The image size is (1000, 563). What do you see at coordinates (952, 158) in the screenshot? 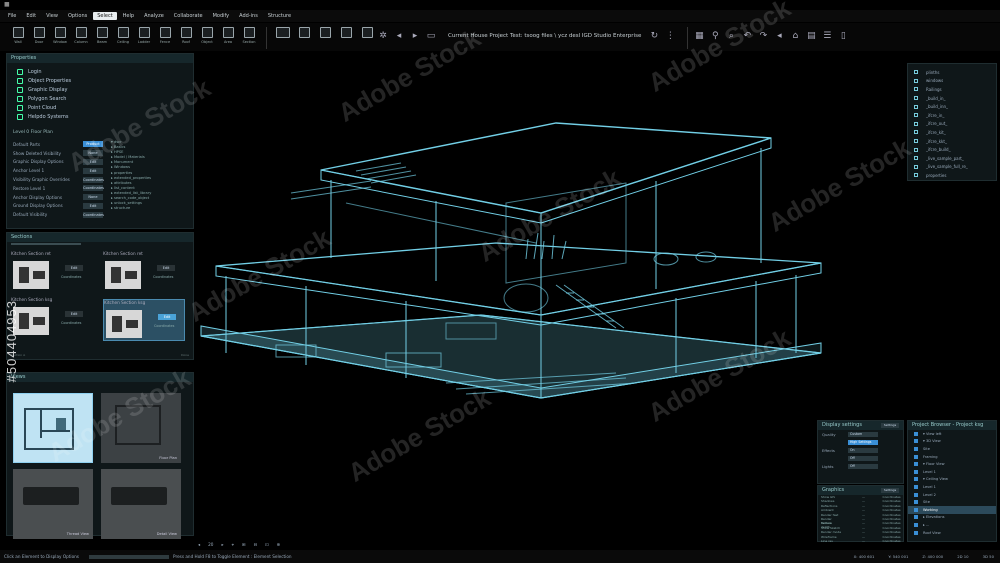
I see `layer-item: _live_sample_part_` at bounding box center [952, 158].